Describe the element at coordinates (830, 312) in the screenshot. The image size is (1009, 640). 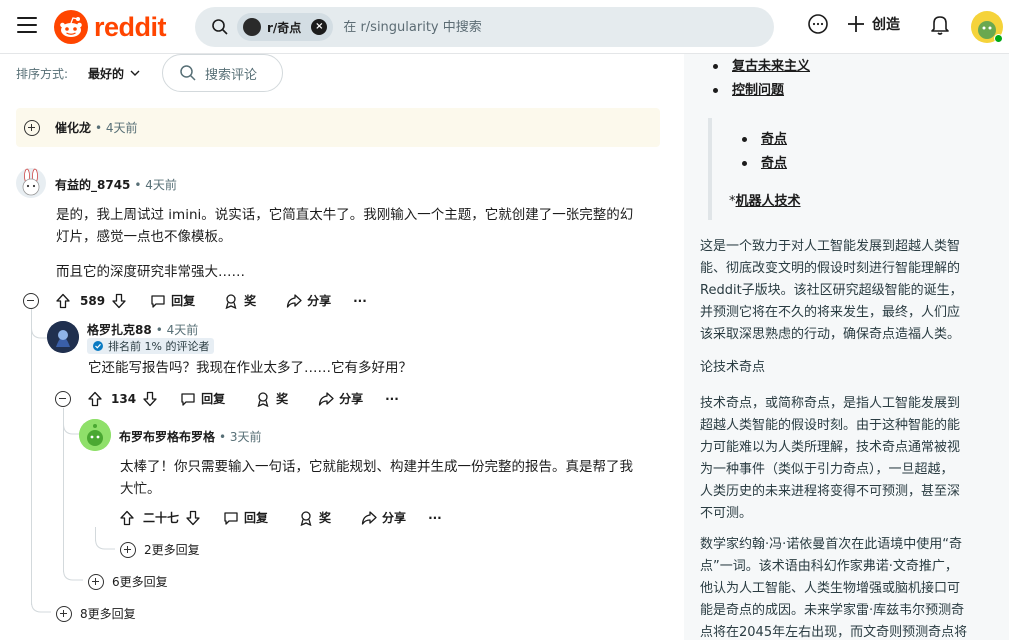
I see `sidebar-text-line: 并预测它将在不久的将来发生，最终，人们应` at that location.